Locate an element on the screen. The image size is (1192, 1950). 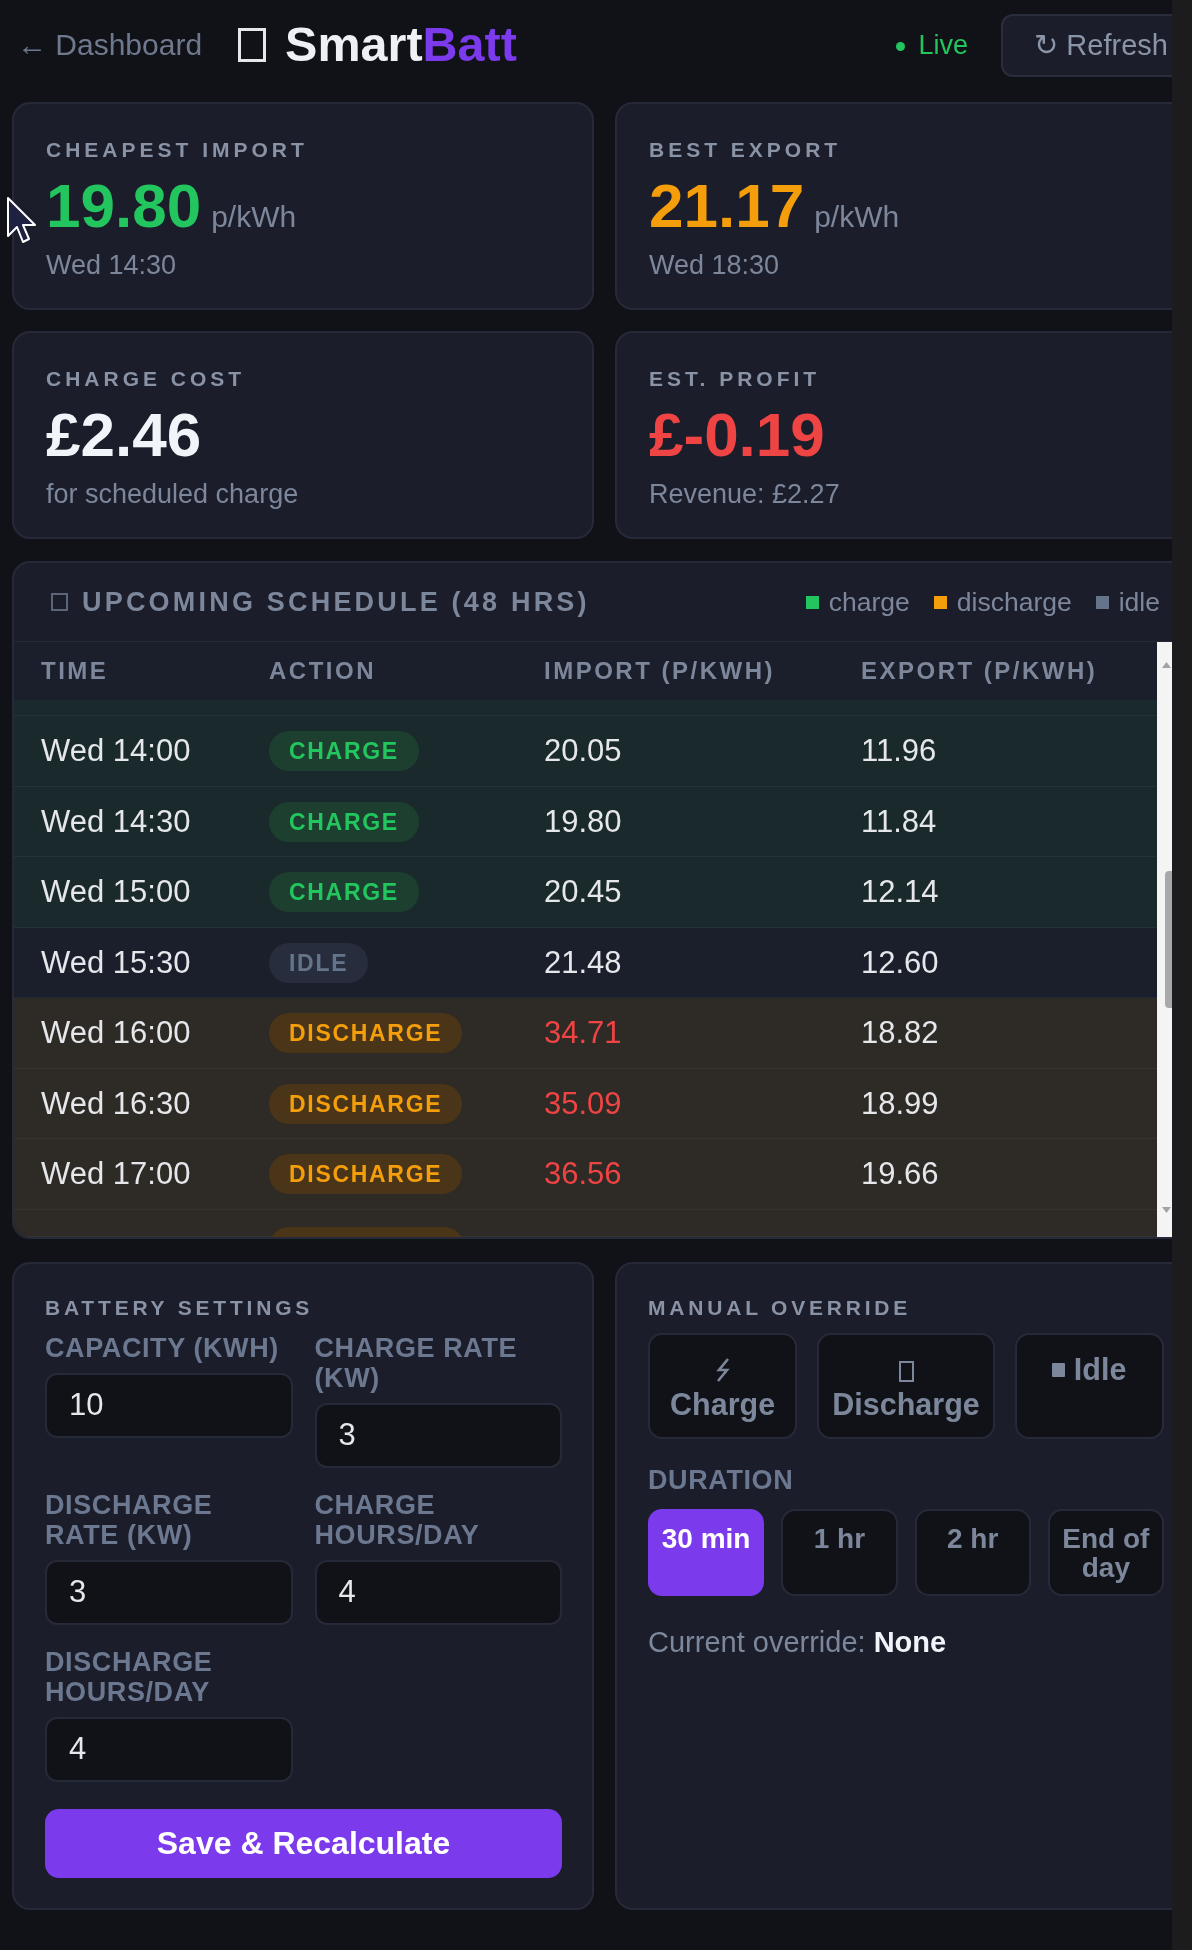
stat-label: EST. PROFIT is located at coordinates (735, 379).